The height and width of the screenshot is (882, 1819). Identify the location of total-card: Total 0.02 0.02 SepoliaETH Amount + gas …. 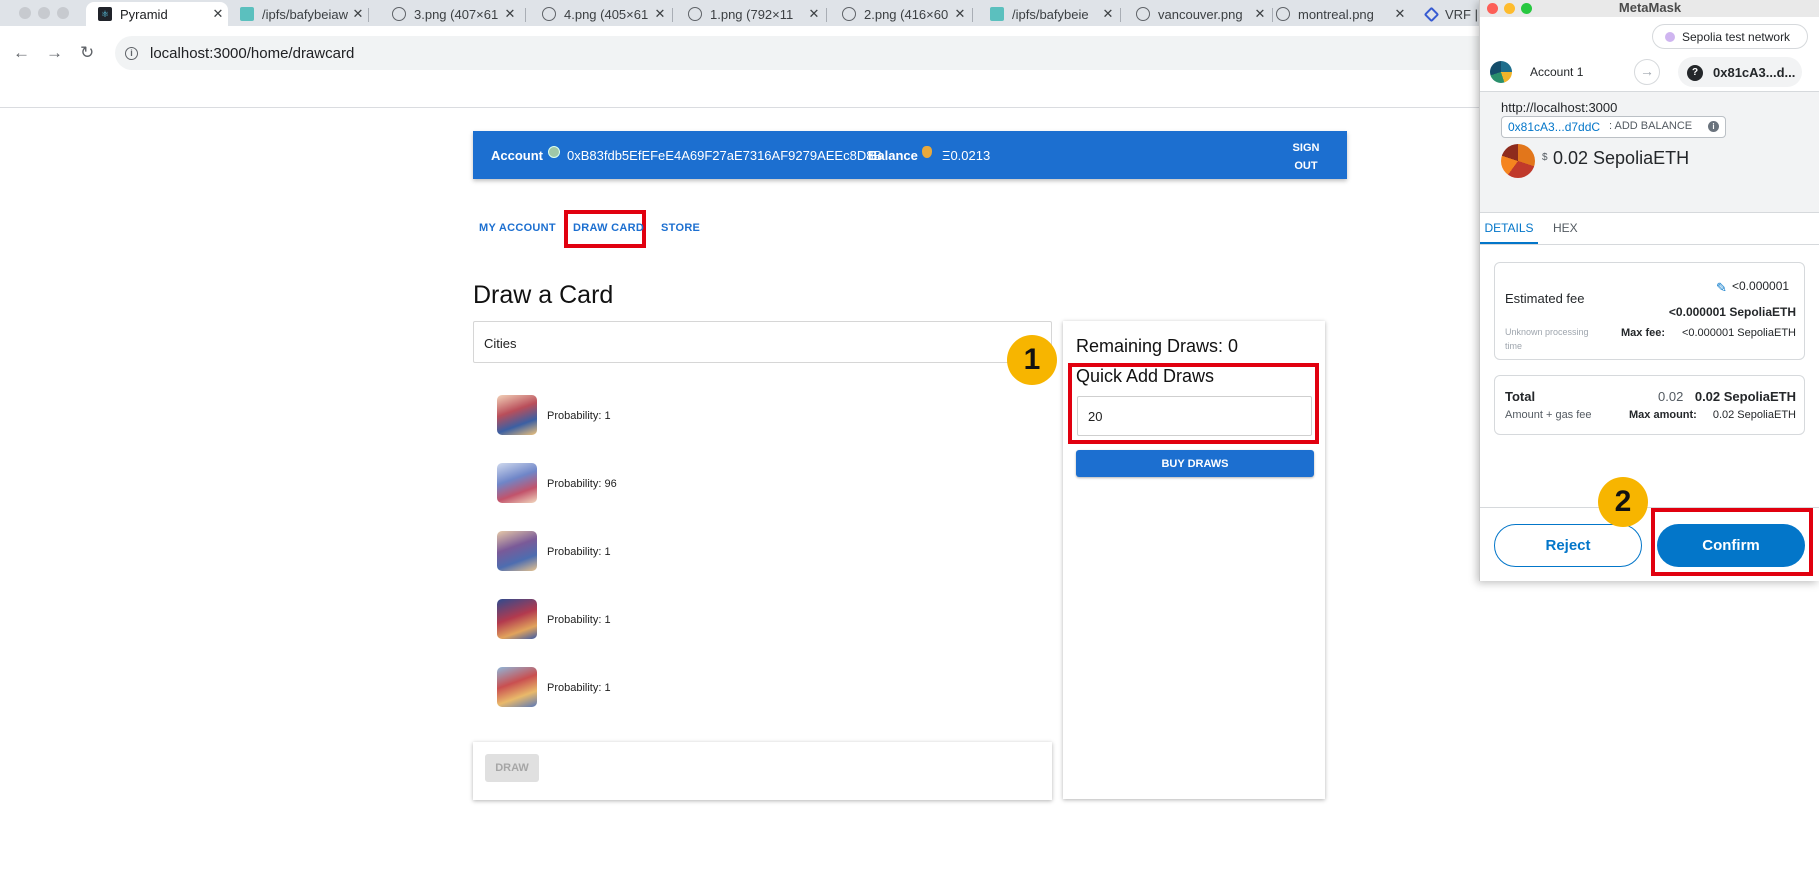
(1649, 405).